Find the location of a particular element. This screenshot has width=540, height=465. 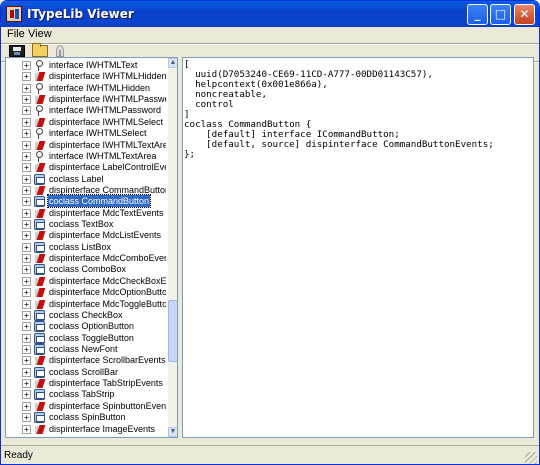

tree-item: + dispinterface ScrollbarEvents is located at coordinates (86, 360).